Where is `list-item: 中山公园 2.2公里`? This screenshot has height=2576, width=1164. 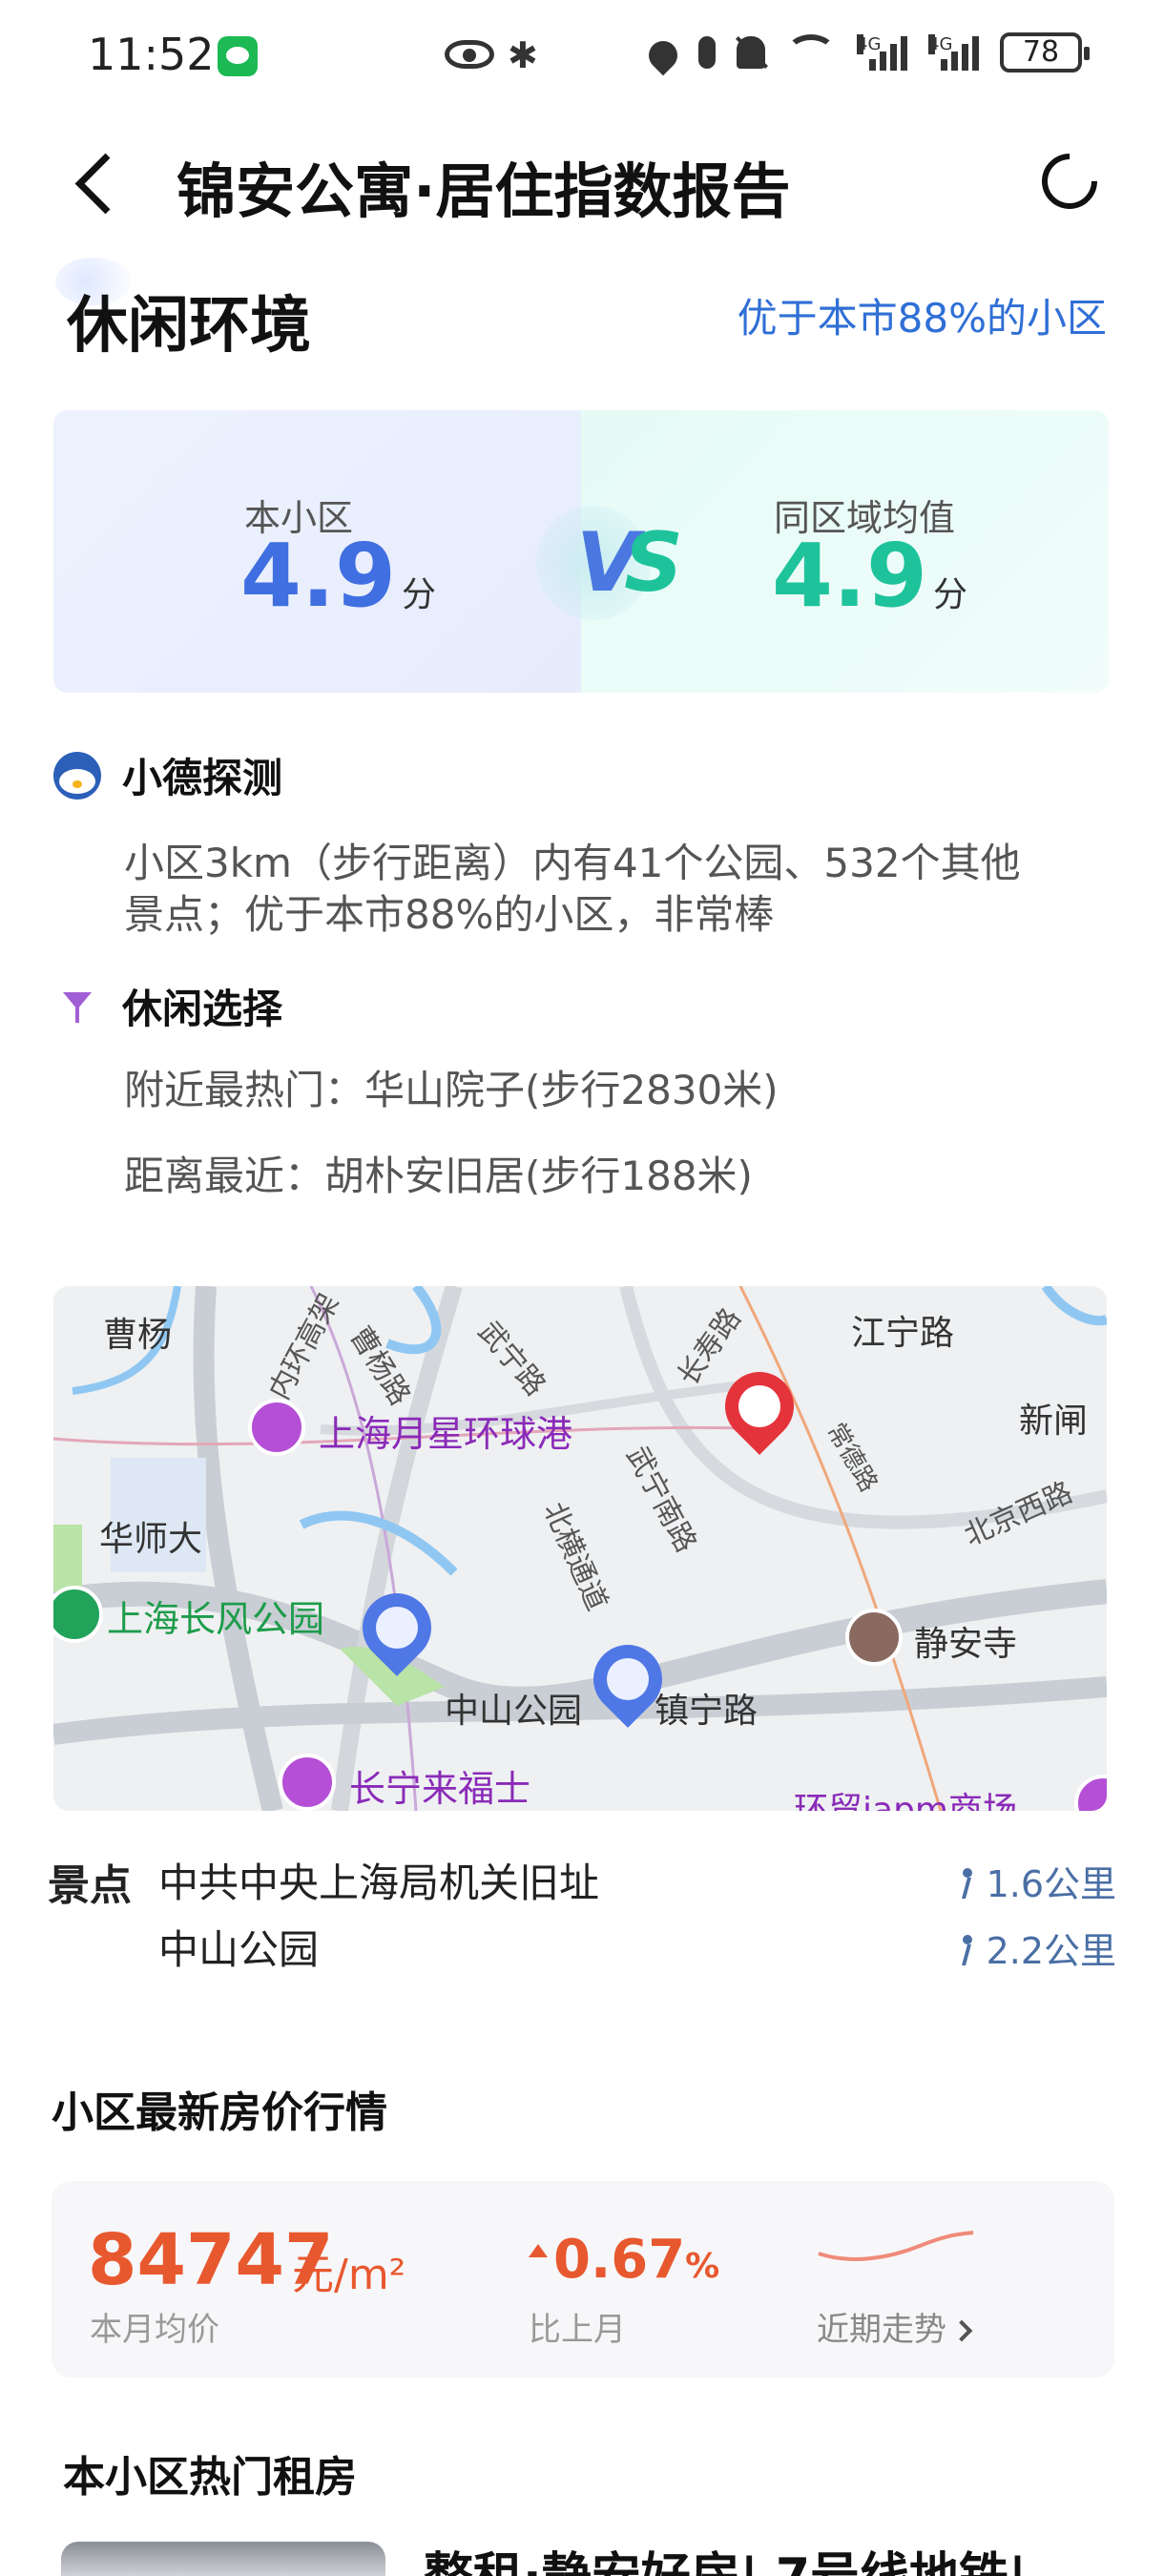
list-item: 中山公园 2.2公里 is located at coordinates (582, 1951).